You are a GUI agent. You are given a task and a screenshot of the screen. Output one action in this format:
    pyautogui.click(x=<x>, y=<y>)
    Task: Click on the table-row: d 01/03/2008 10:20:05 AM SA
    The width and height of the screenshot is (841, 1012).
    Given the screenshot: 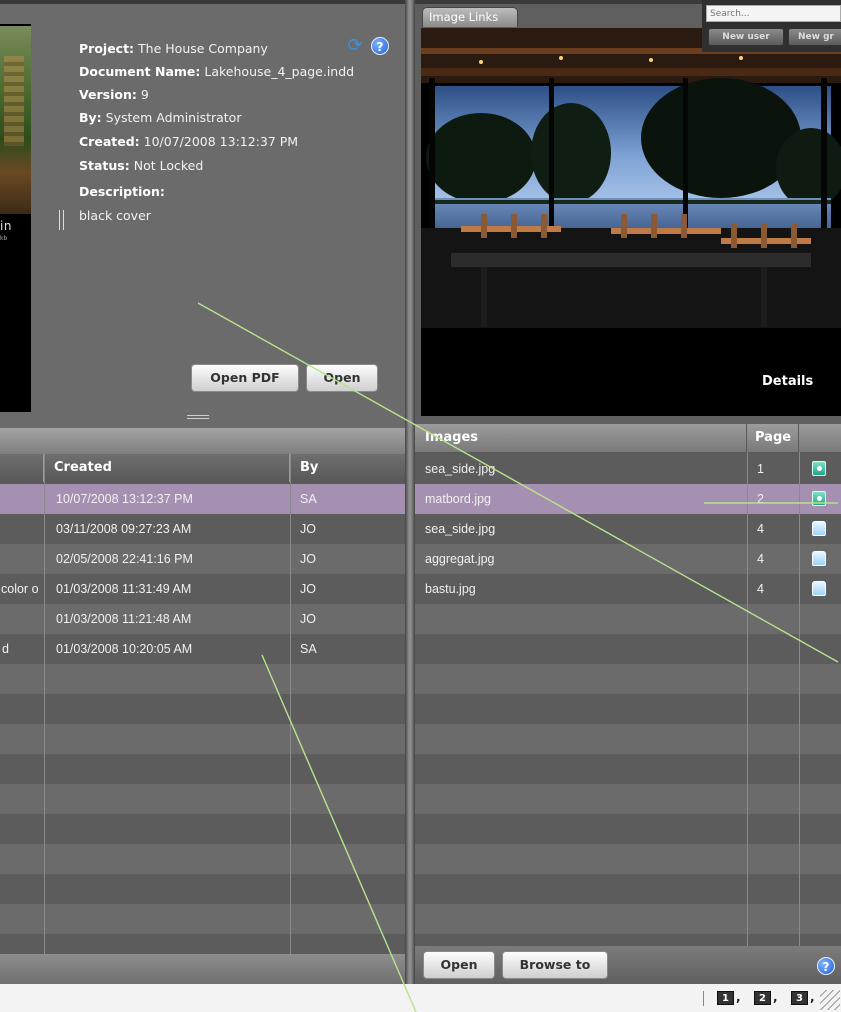 What is the action you would take?
    pyautogui.click(x=202, y=649)
    